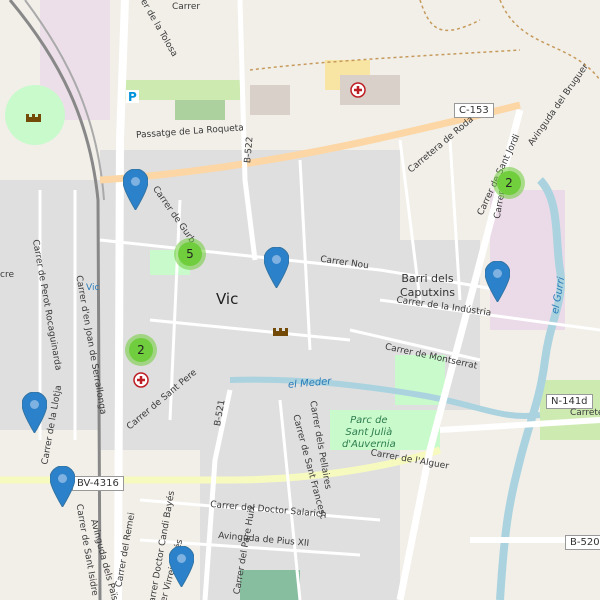 The height and width of the screenshot is (600, 600). What do you see at coordinates (186, 7) in the screenshot?
I see `street-label: Carrer` at bounding box center [186, 7].